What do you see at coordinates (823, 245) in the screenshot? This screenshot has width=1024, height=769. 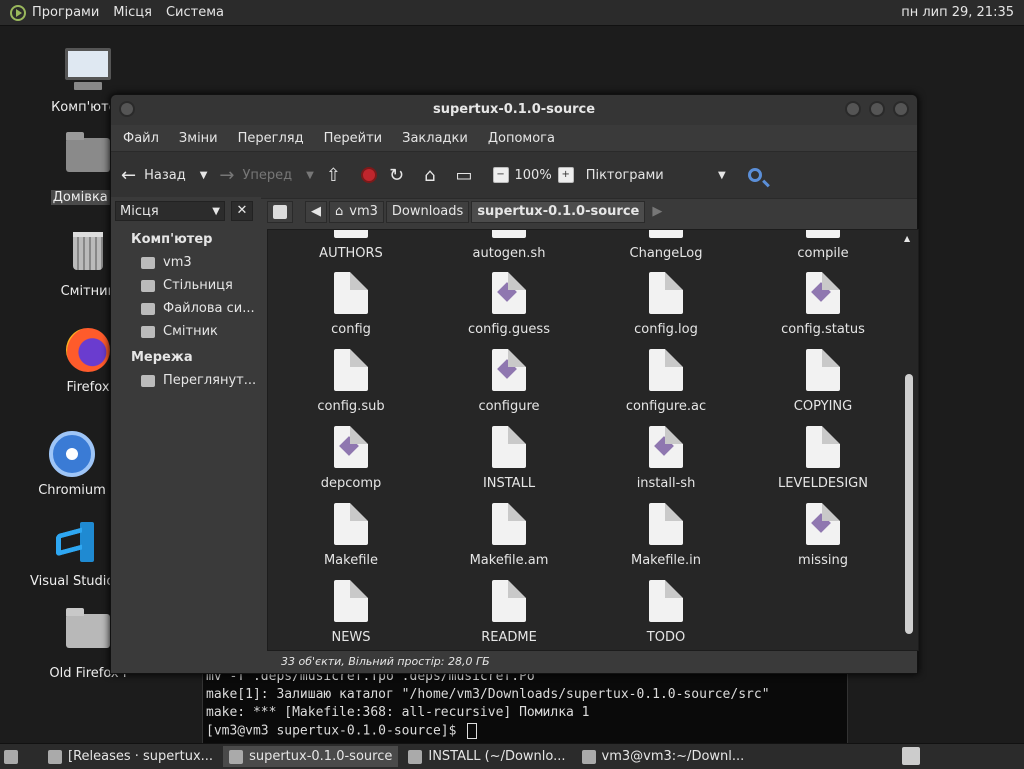 I see `file-item: compile` at bounding box center [823, 245].